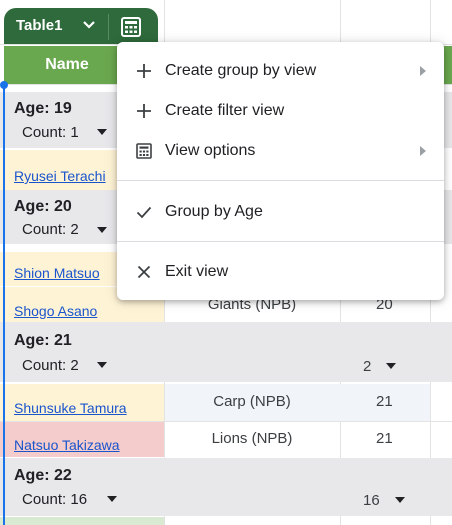  What do you see at coordinates (210, 151) in the screenshot?
I see `menu-item-label: View options` at bounding box center [210, 151].